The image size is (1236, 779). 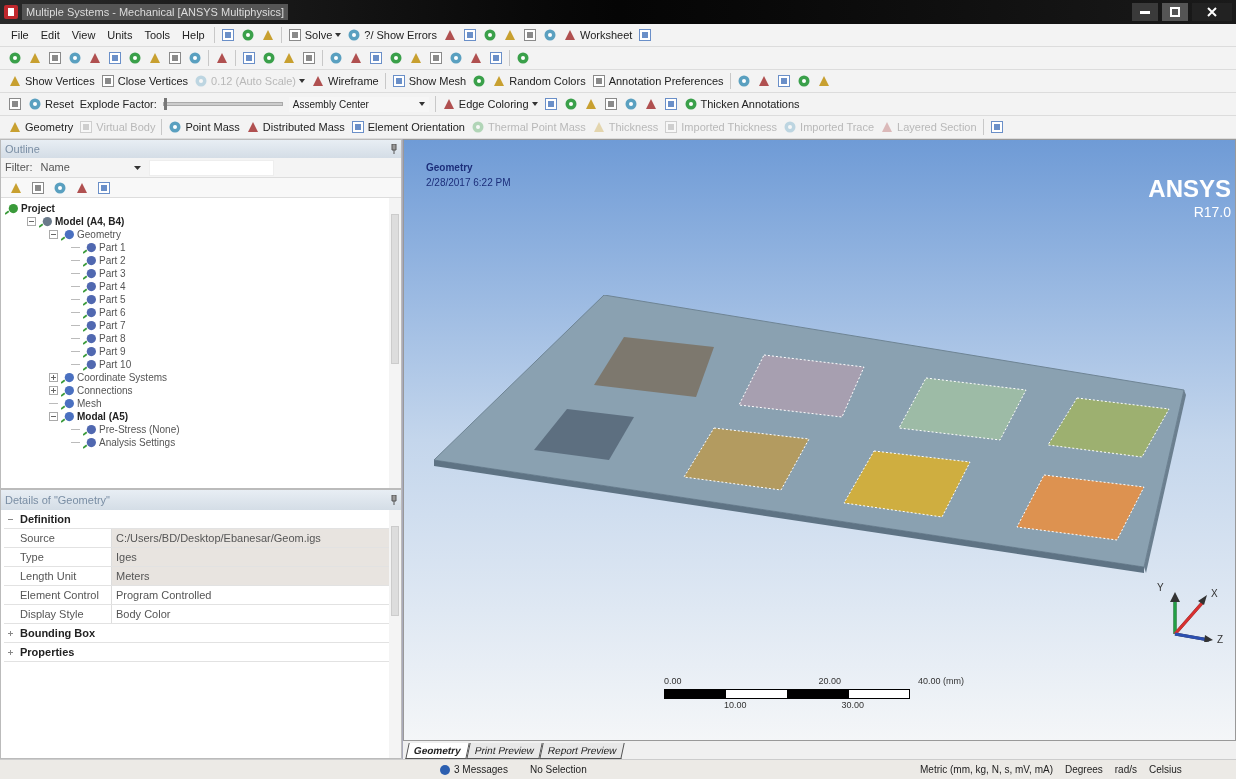 I want to click on tree-item: Part 3, so click(x=112, y=273).